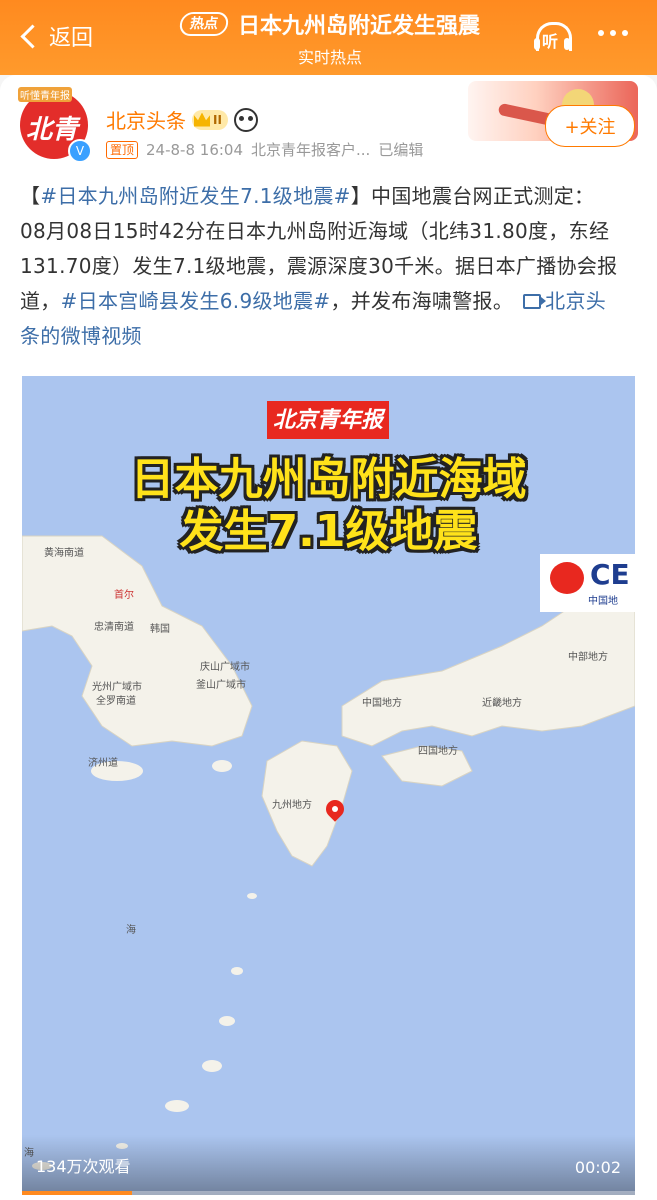  Describe the element at coordinates (502, 703) in the screenshot. I see `map-label: 近畿地方` at that location.